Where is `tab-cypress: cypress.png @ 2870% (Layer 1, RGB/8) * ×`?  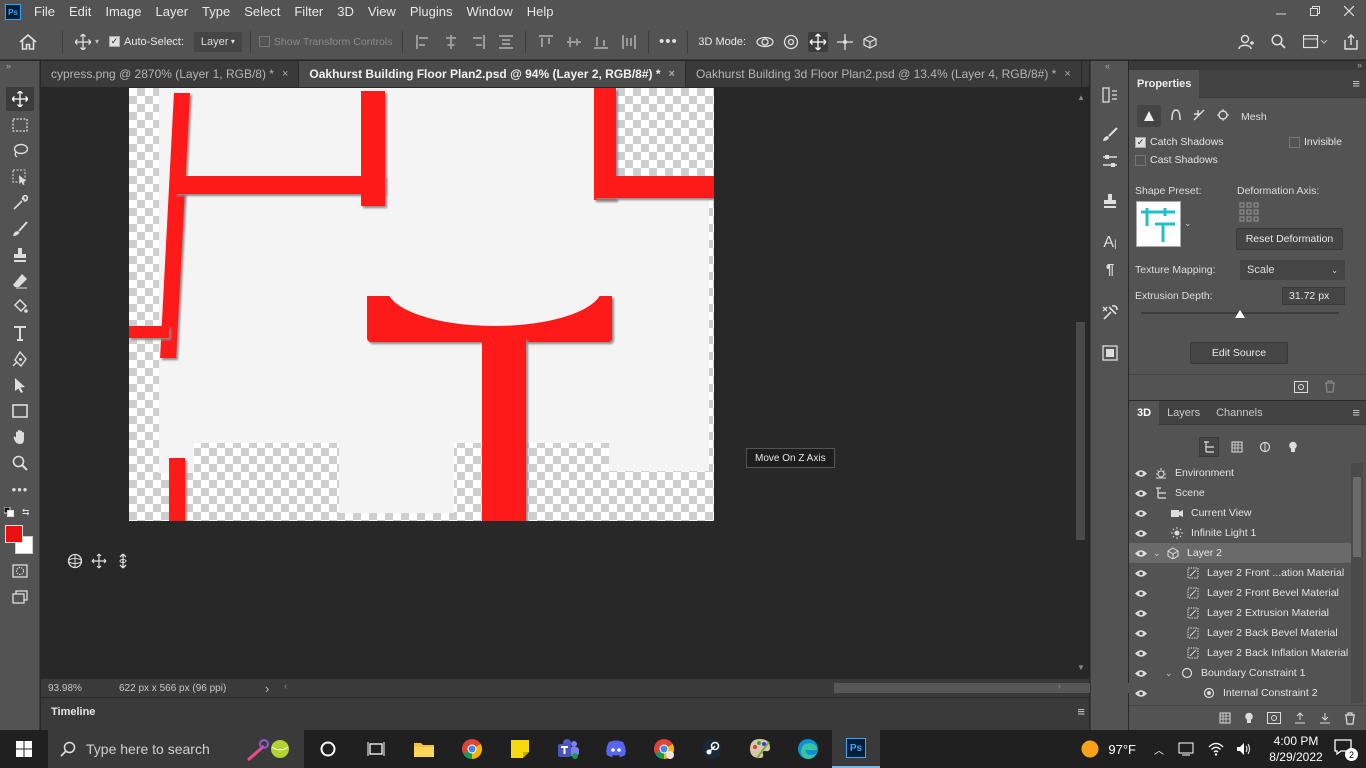 tab-cypress: cypress.png @ 2870% (Layer 1, RGB/8) * × is located at coordinates (170, 74).